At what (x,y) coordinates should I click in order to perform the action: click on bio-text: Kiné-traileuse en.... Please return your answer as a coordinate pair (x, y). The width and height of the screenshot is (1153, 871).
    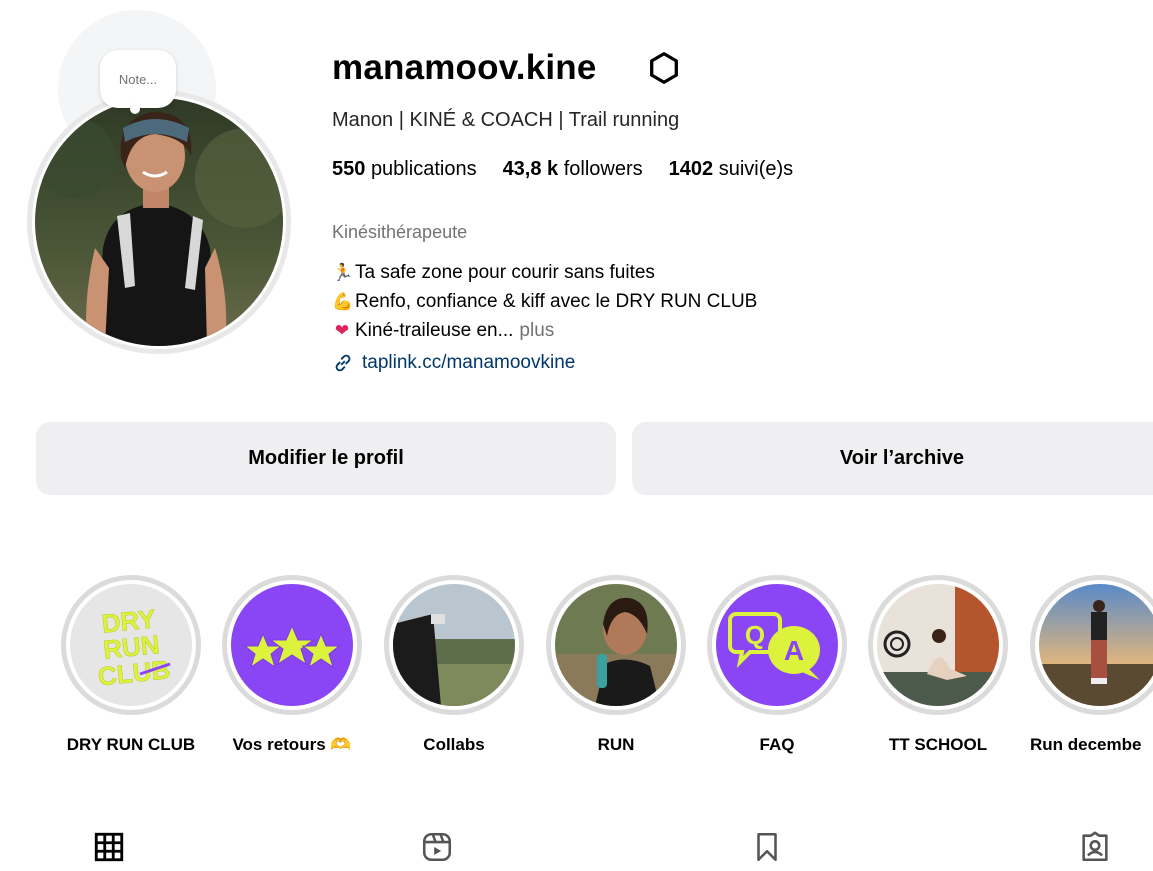
    Looking at the image, I should click on (434, 330).